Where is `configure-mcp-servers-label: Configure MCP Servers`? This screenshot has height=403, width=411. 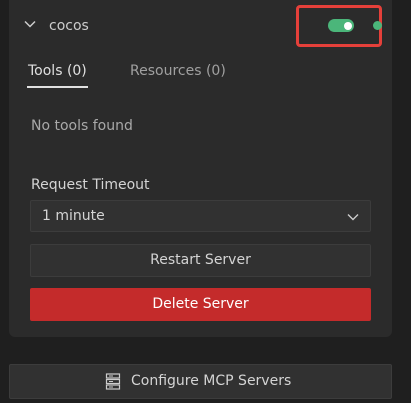
configure-mcp-servers-label: Configure MCP Servers is located at coordinates (211, 381).